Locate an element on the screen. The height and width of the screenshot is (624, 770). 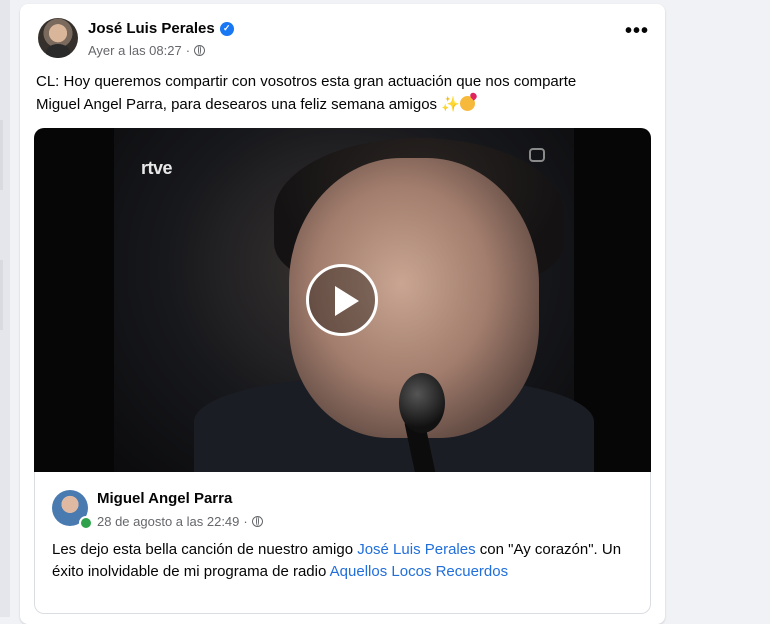
sparkles-emoji: ✨ is located at coordinates (450, 104).